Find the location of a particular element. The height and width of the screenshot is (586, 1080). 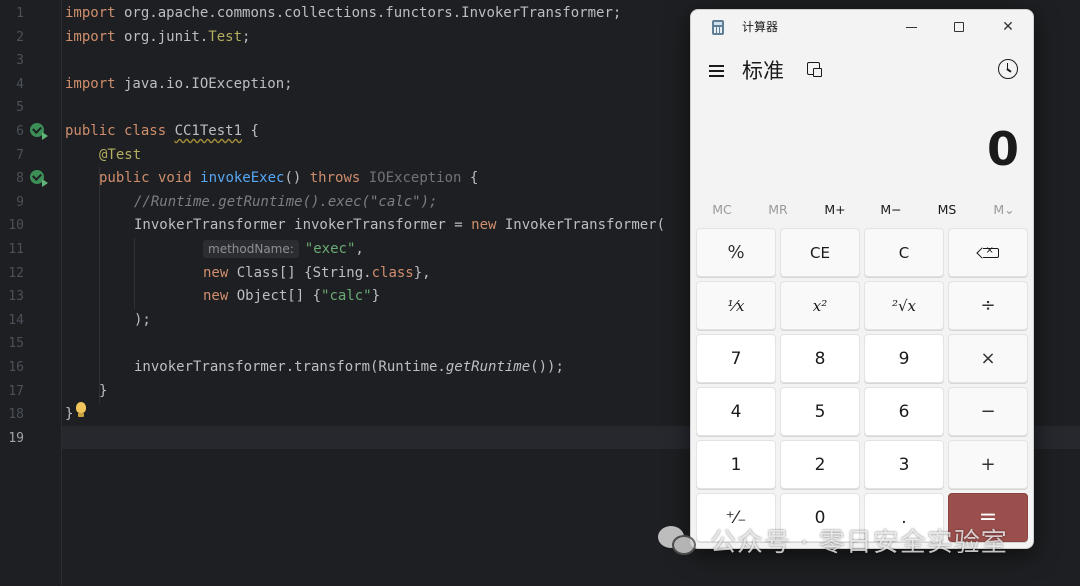

line-number: 8 is located at coordinates (20, 179).